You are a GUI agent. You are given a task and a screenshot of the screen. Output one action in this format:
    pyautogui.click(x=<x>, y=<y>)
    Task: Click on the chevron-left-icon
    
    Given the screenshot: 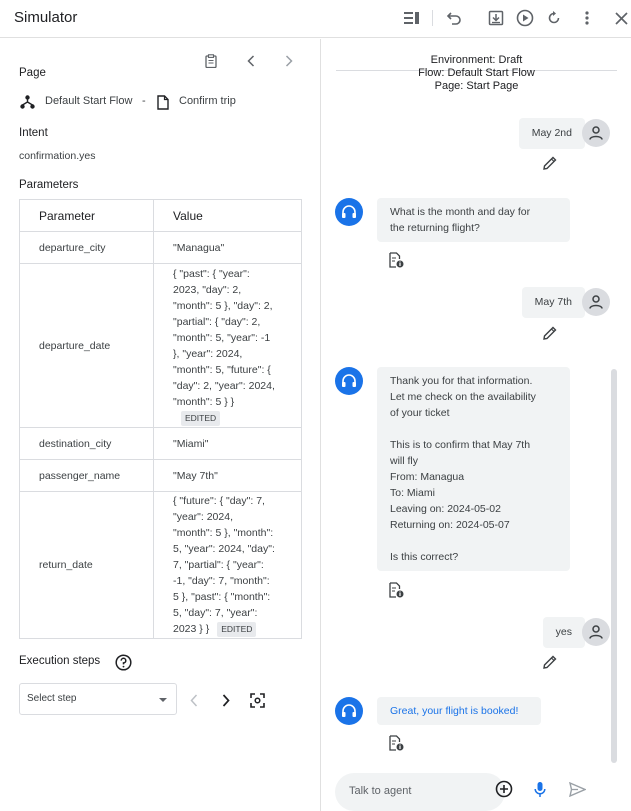 What is the action you would take?
    pyautogui.click(x=251, y=61)
    